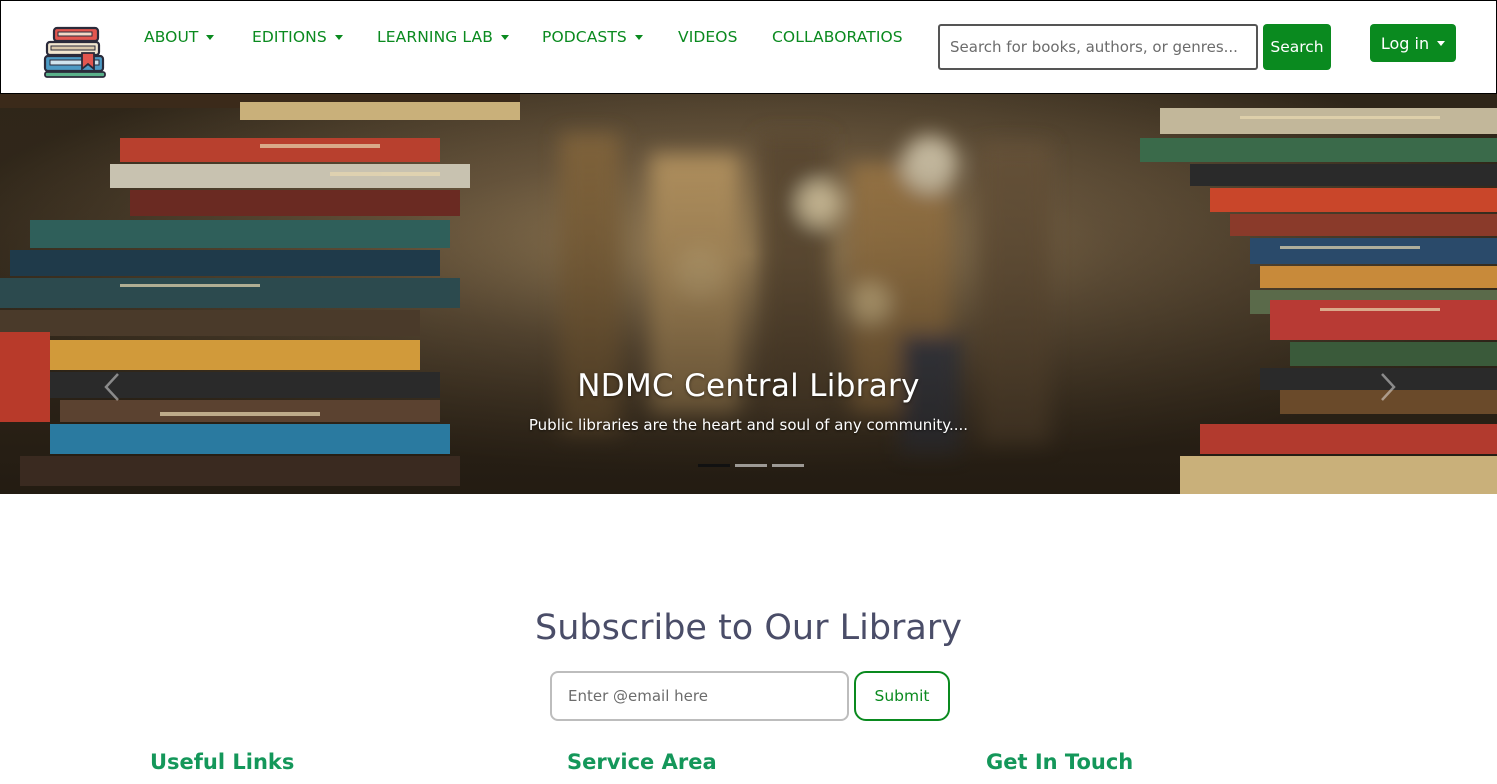 This screenshot has width=1497, height=784. What do you see at coordinates (289, 37) in the screenshot?
I see `nav-item-label: EDITIONS` at bounding box center [289, 37].